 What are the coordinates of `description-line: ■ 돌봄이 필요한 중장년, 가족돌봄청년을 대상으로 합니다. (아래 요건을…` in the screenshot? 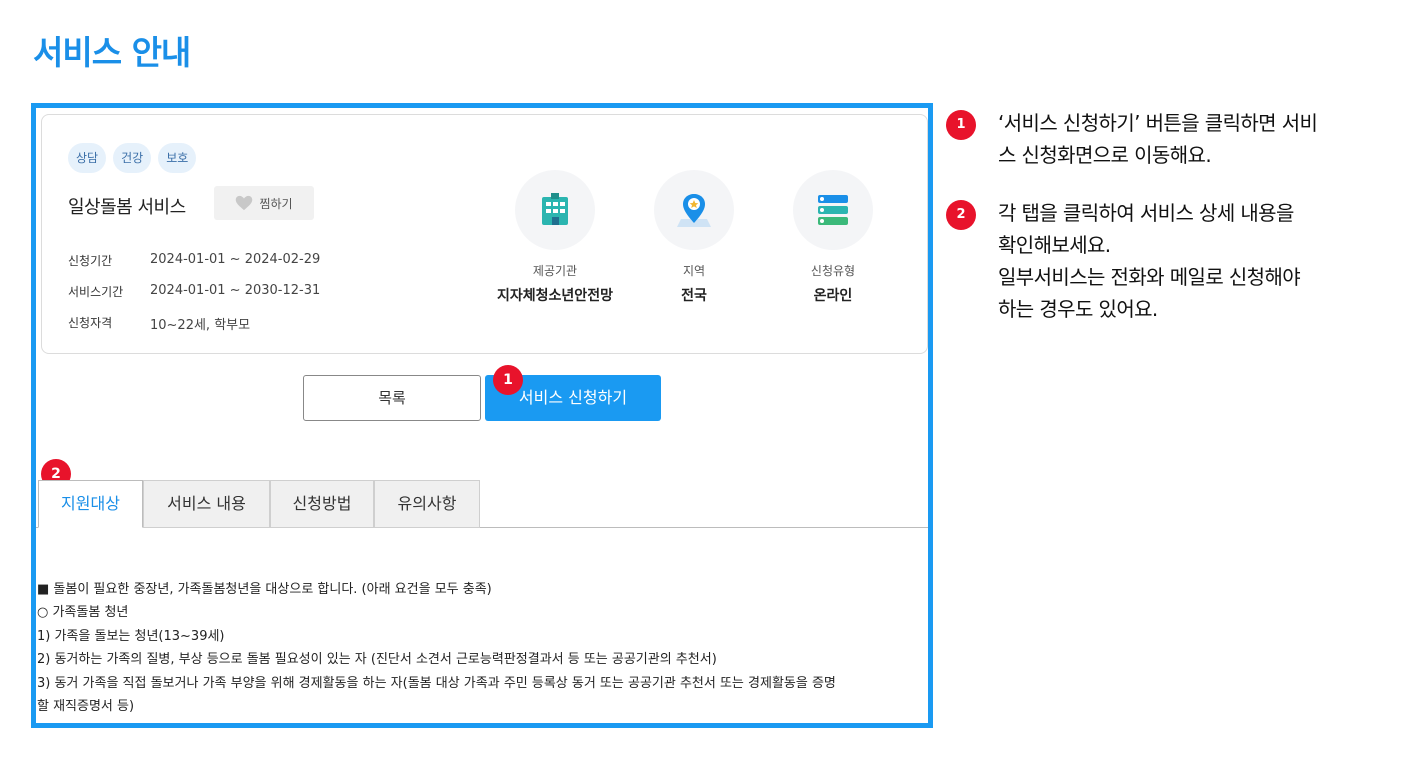 It's located at (264, 589).